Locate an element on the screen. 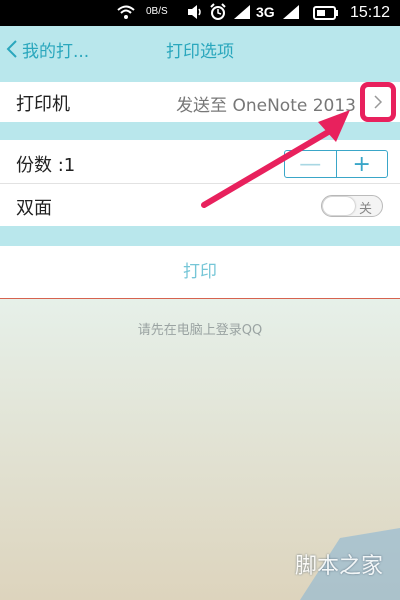 The width and height of the screenshot is (400, 600). watermark-corner is located at coordinates (350, 564).